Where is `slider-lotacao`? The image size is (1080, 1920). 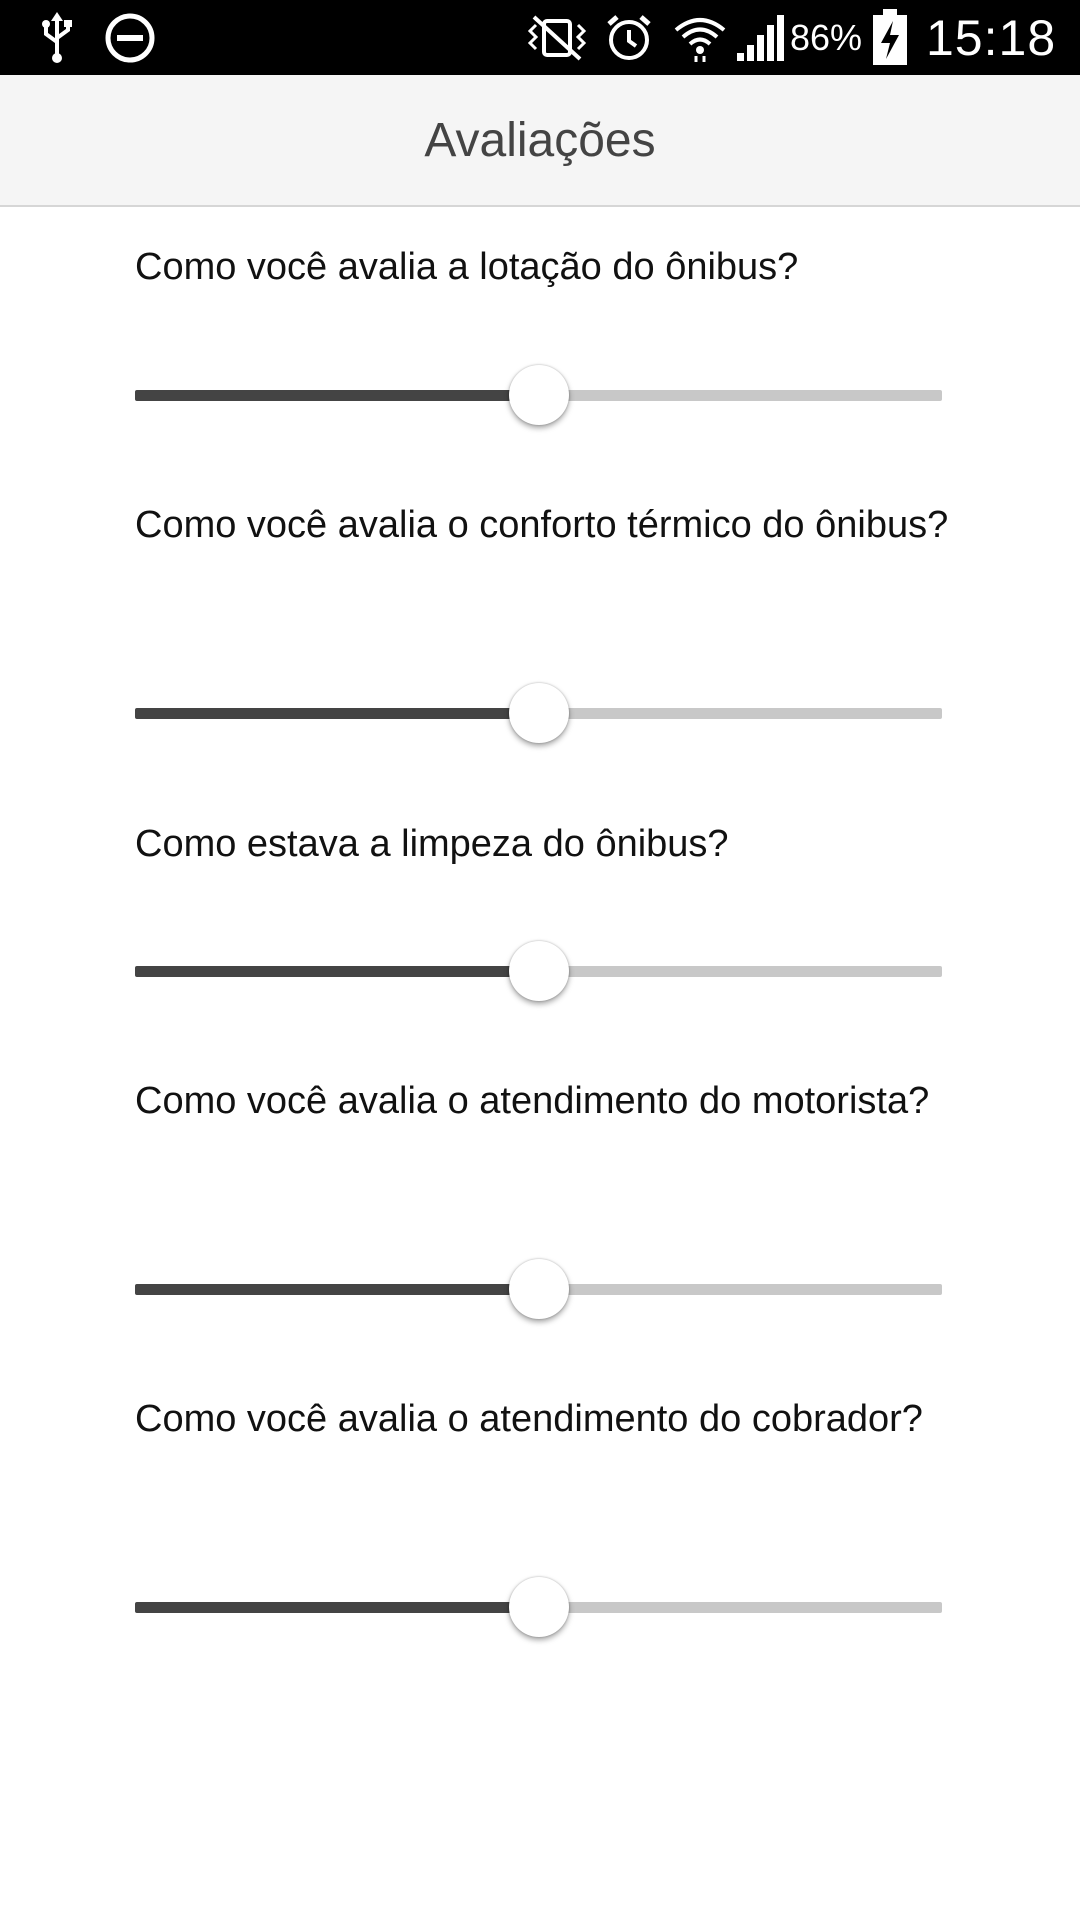
slider-lotacao is located at coordinates (538, 395).